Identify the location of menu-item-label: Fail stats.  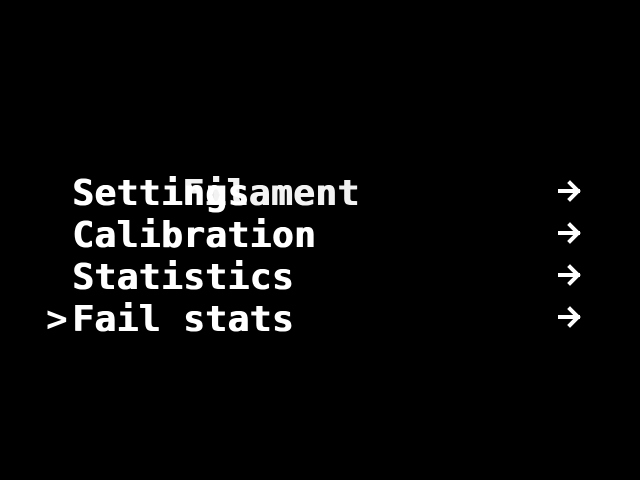
(183, 319).